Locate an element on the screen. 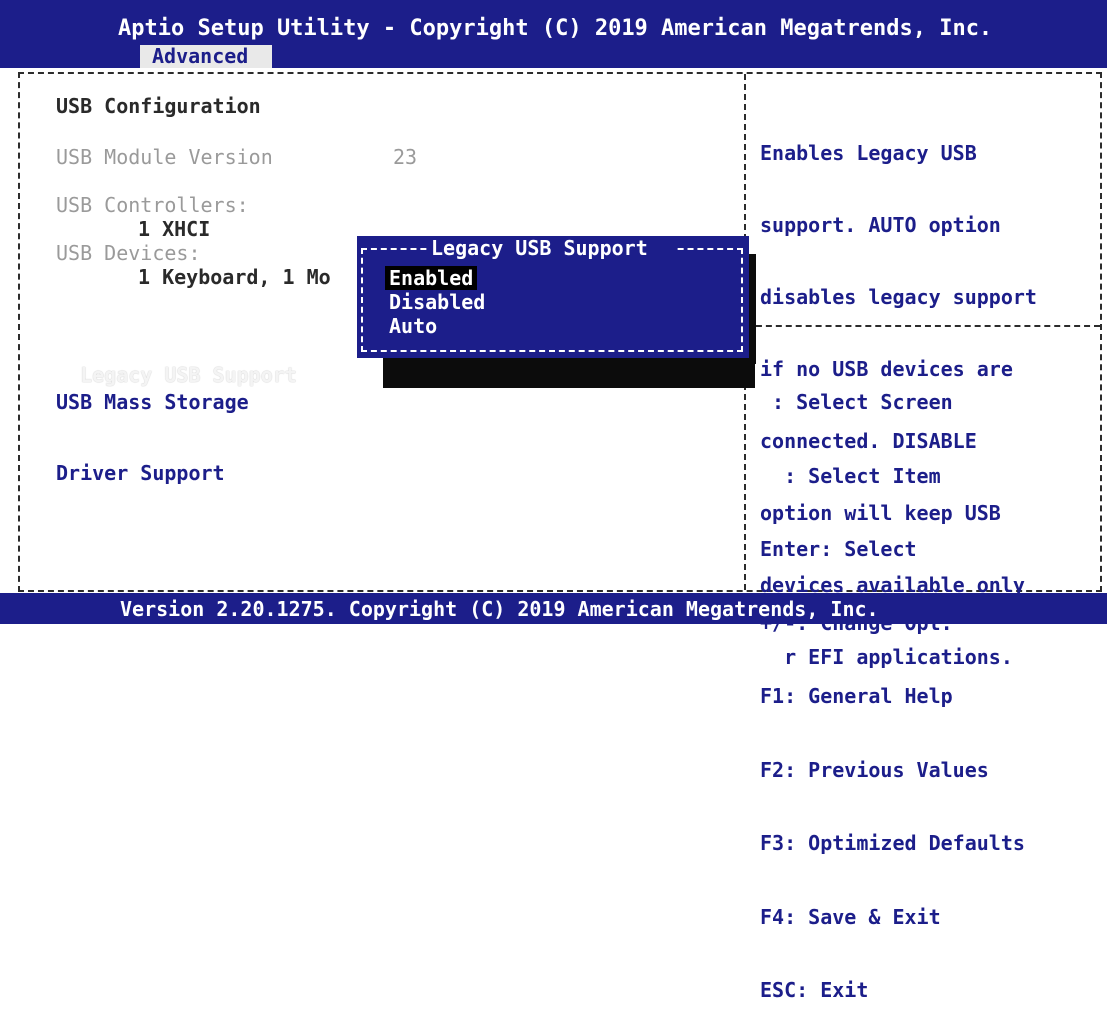 This screenshot has width=1107, height=1027. key-help-line: F1: General Help is located at coordinates (856, 696).